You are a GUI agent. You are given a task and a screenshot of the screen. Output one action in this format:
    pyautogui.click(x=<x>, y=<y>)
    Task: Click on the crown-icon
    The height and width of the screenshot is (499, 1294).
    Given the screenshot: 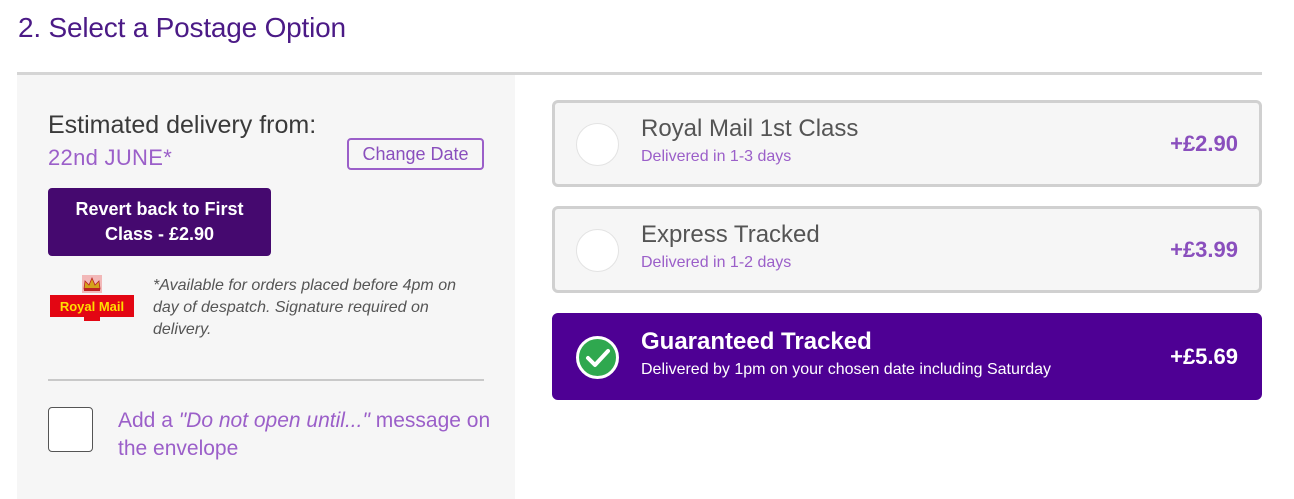 What is the action you would take?
    pyautogui.click(x=92, y=284)
    